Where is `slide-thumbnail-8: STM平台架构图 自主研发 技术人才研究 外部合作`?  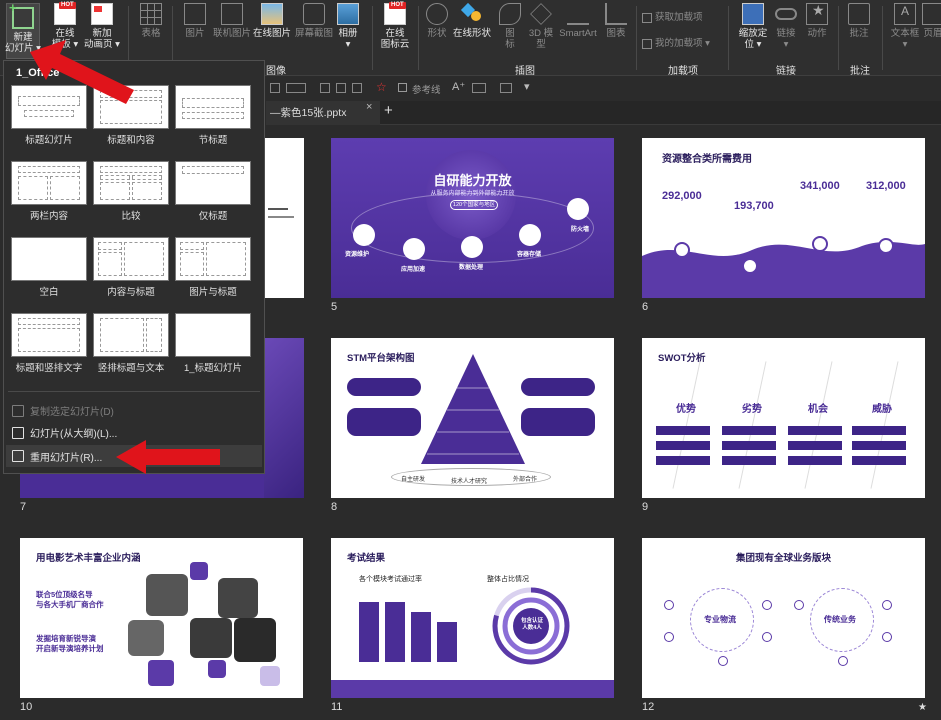
slide-thumbnail-8: STM平台架构图 自主研发 技术人才研究 外部合作 is located at coordinates (472, 418).